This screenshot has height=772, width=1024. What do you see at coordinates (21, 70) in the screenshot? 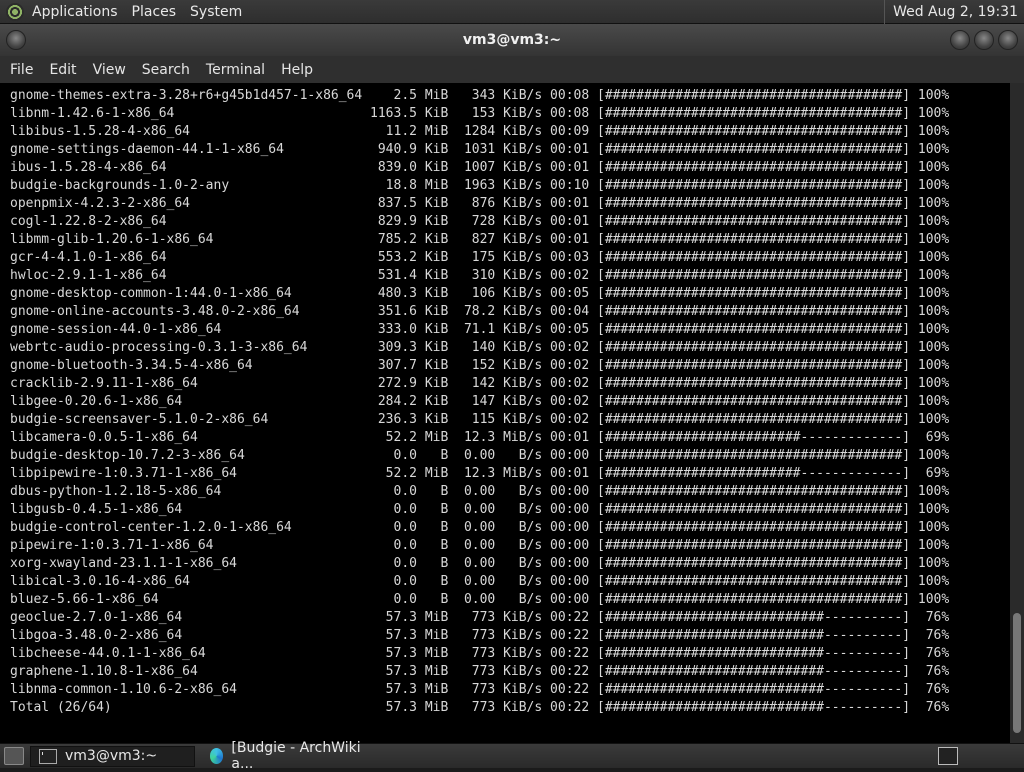
I see `menu-file: File` at bounding box center [21, 70].